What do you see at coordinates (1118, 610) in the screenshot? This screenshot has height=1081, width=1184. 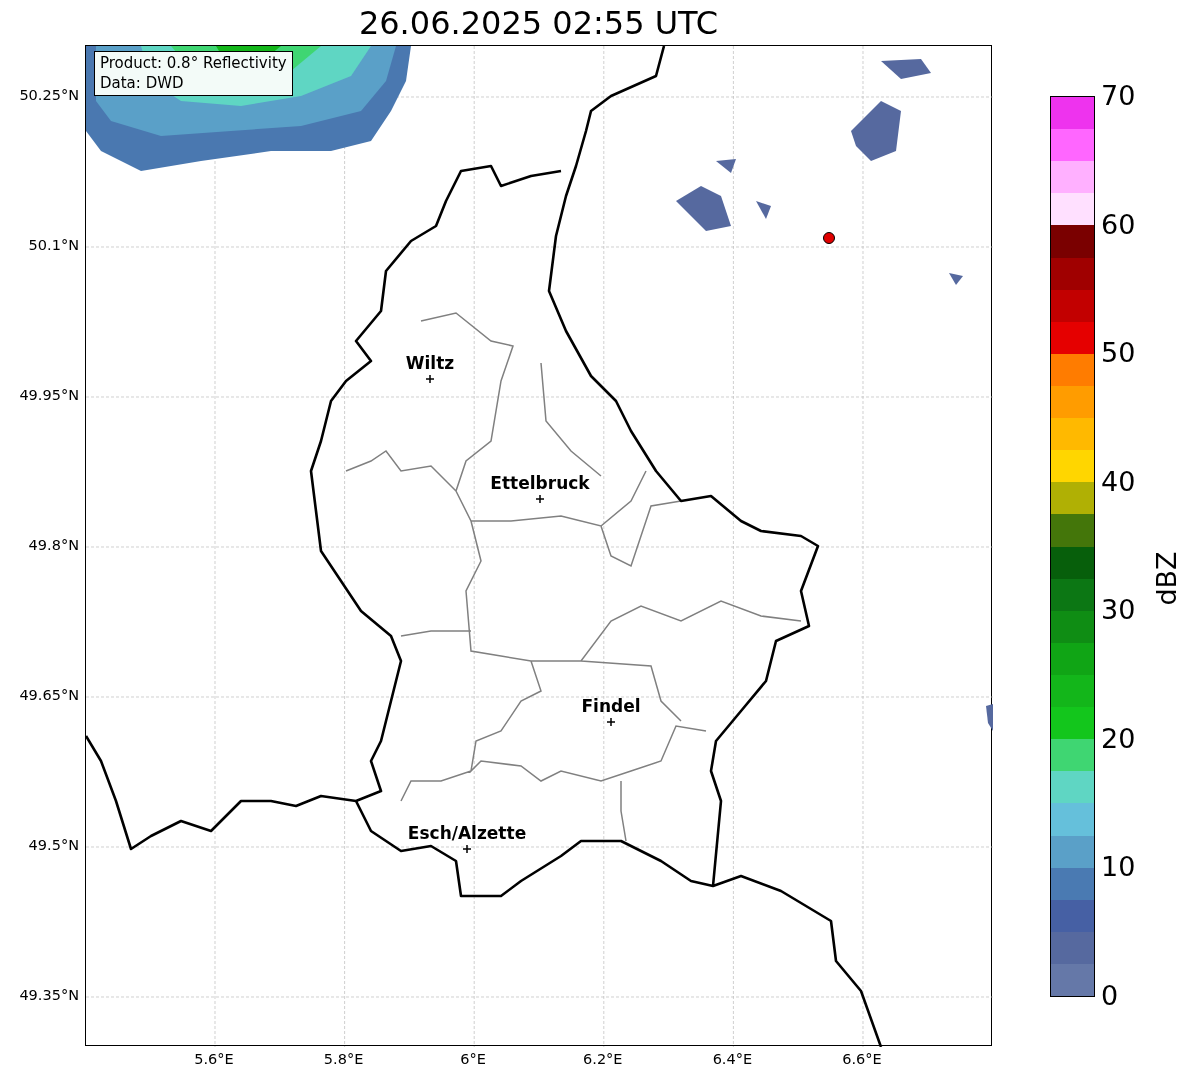 I see `colorbar-tick-label: 30` at bounding box center [1118, 610].